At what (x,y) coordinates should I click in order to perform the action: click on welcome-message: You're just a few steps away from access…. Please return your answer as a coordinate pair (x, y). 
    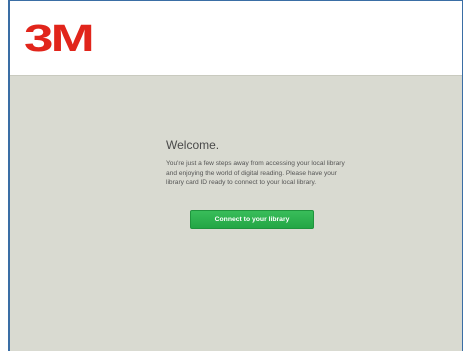
    Looking at the image, I should click on (255, 173).